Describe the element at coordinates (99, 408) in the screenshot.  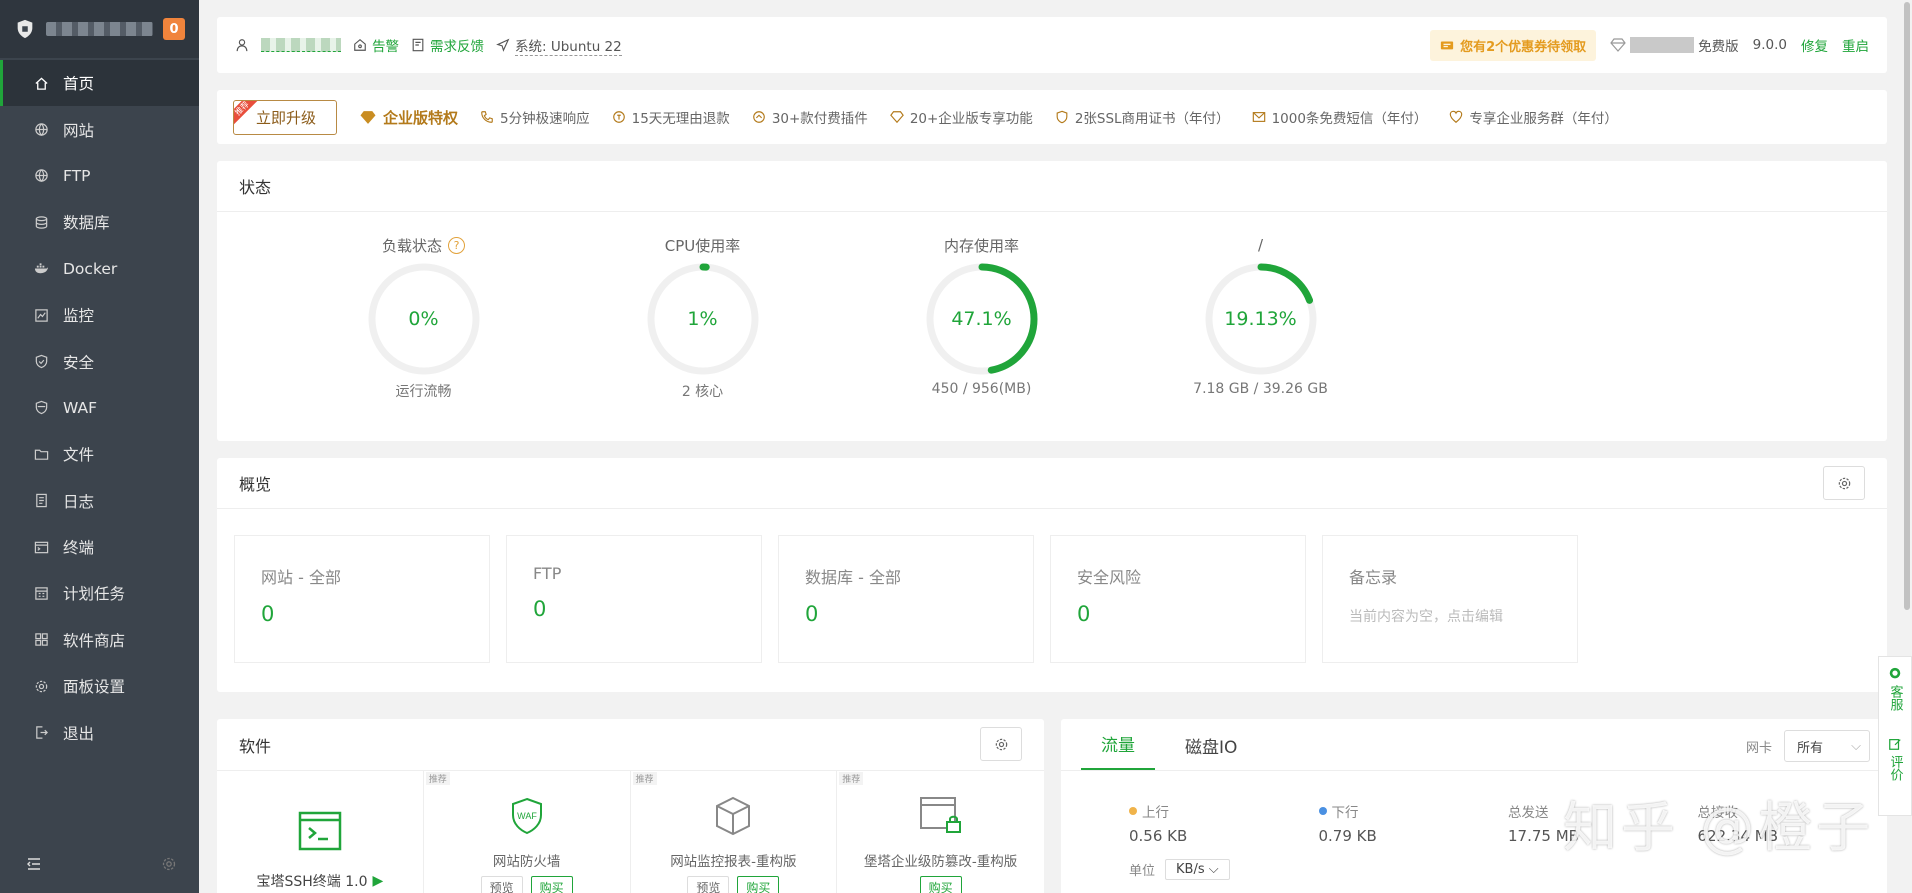
I see `sidebar-item-waf: WAF` at that location.